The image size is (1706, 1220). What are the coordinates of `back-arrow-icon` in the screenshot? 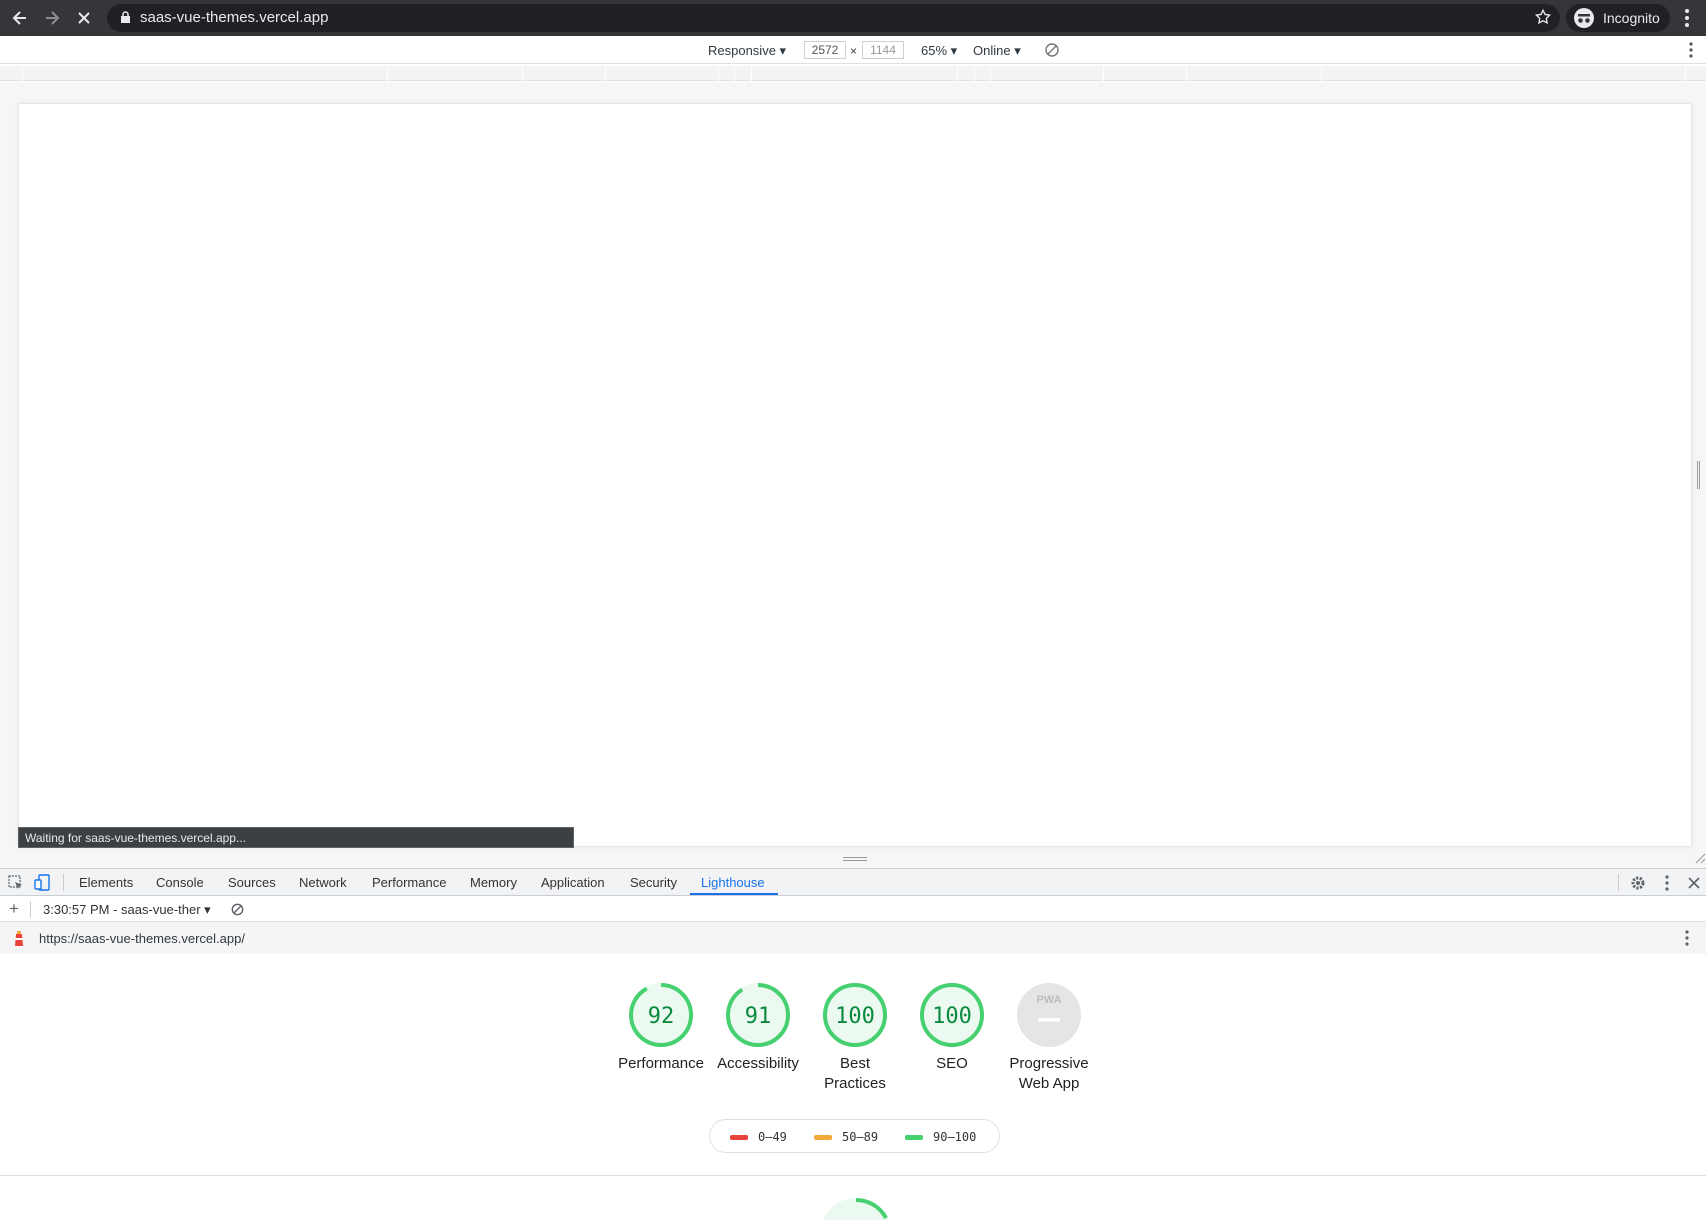 It's located at (19, 18).